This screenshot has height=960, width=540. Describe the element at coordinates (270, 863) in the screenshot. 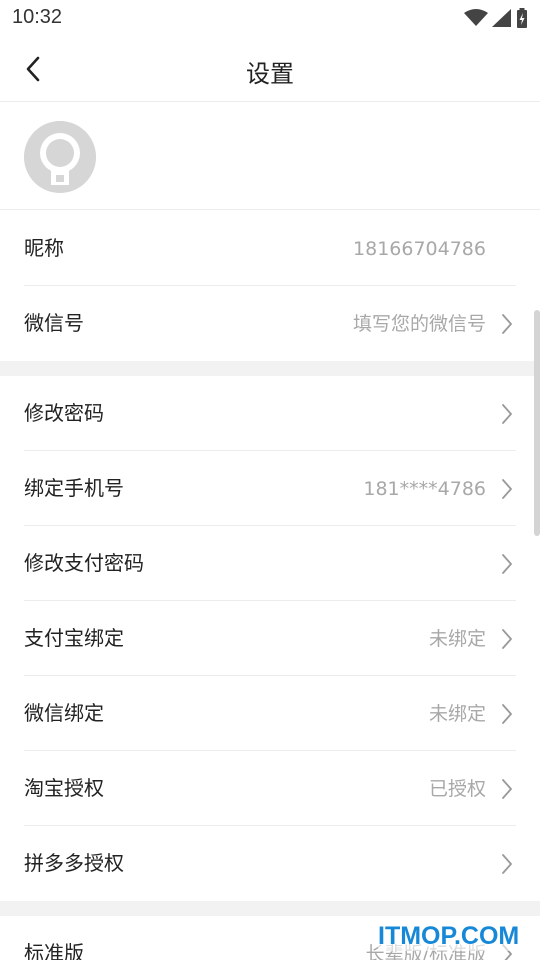

I see `pinduoduo-auth-row: 拼多多授权` at that location.